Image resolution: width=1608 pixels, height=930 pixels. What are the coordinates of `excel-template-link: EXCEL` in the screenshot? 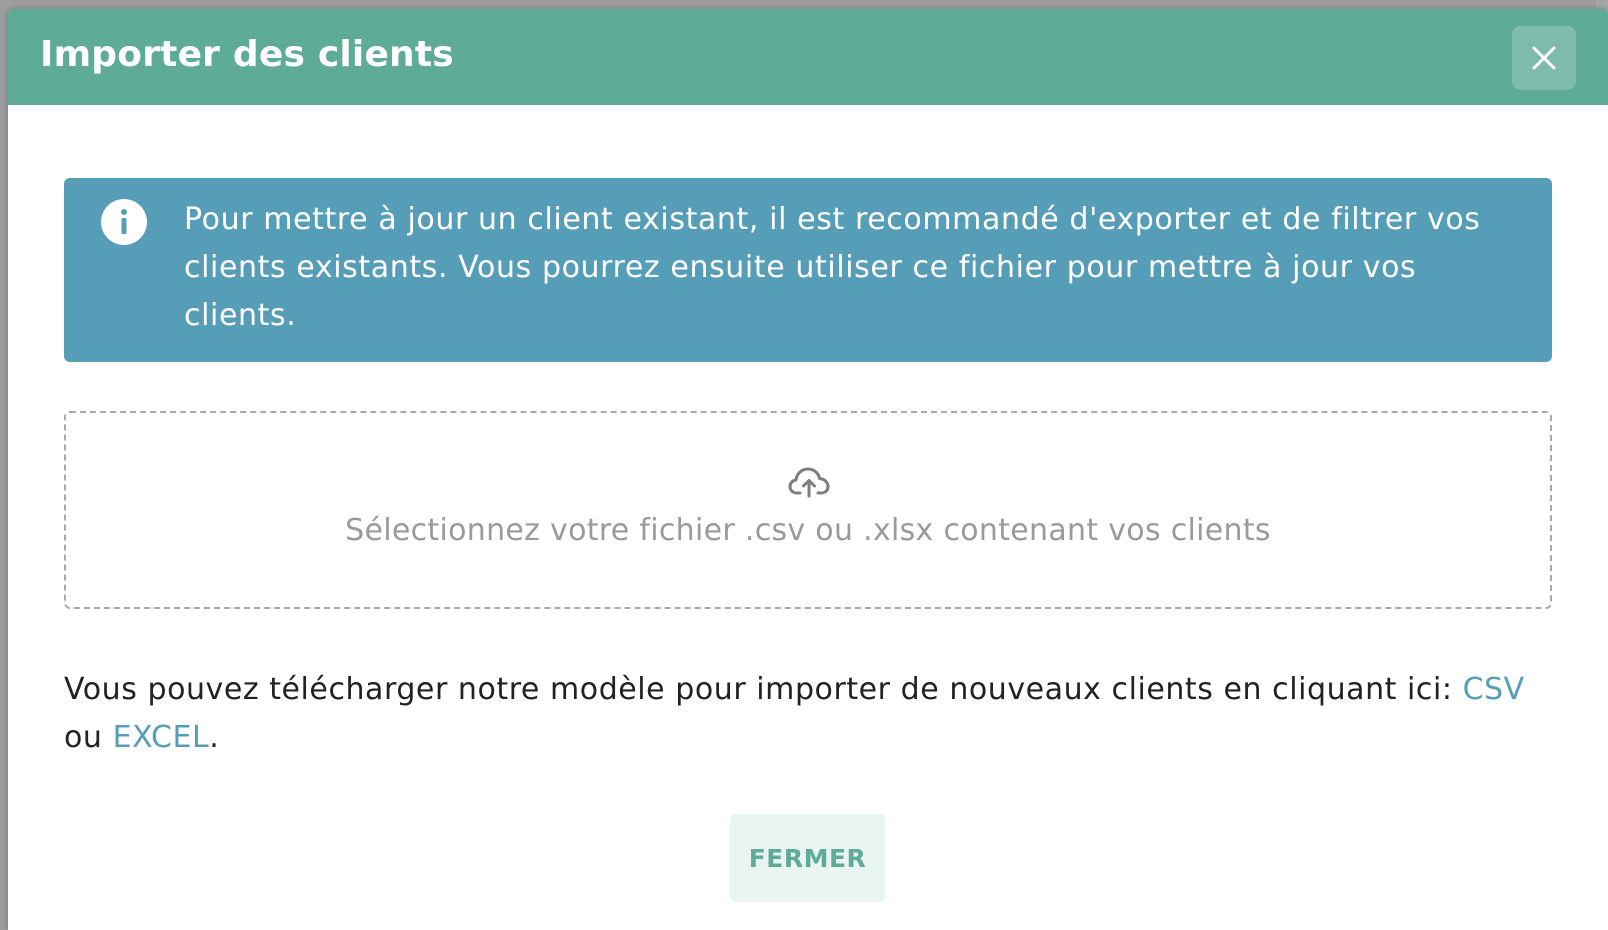 It's located at (161, 737).